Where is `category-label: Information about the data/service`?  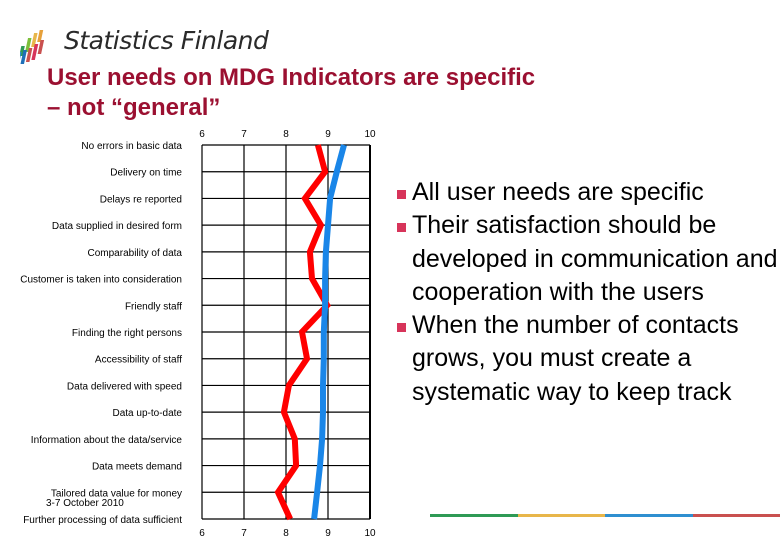
category-label: Information about the data/service is located at coordinates (107, 440).